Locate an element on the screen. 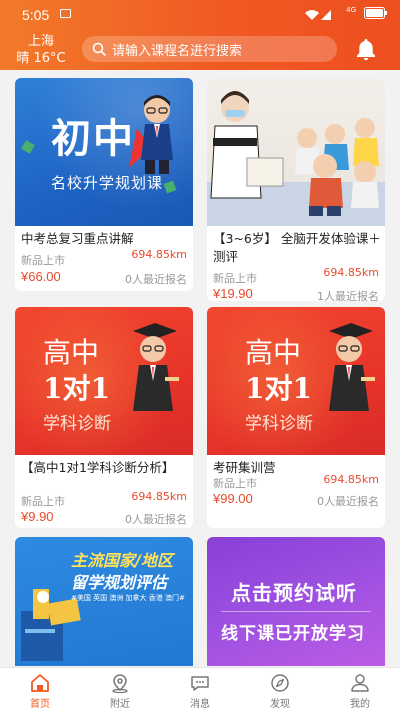 This screenshot has width=400, height=711. course-enrolled: 1人最近报名 is located at coordinates (348, 295).